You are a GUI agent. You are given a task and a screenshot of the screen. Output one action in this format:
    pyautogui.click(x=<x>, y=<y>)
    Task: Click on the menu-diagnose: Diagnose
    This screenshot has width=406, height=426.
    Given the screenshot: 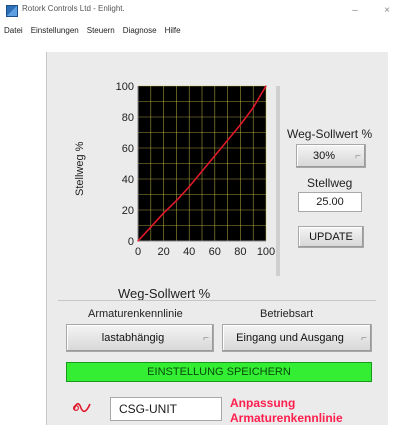 What is the action you would take?
    pyautogui.click(x=140, y=30)
    